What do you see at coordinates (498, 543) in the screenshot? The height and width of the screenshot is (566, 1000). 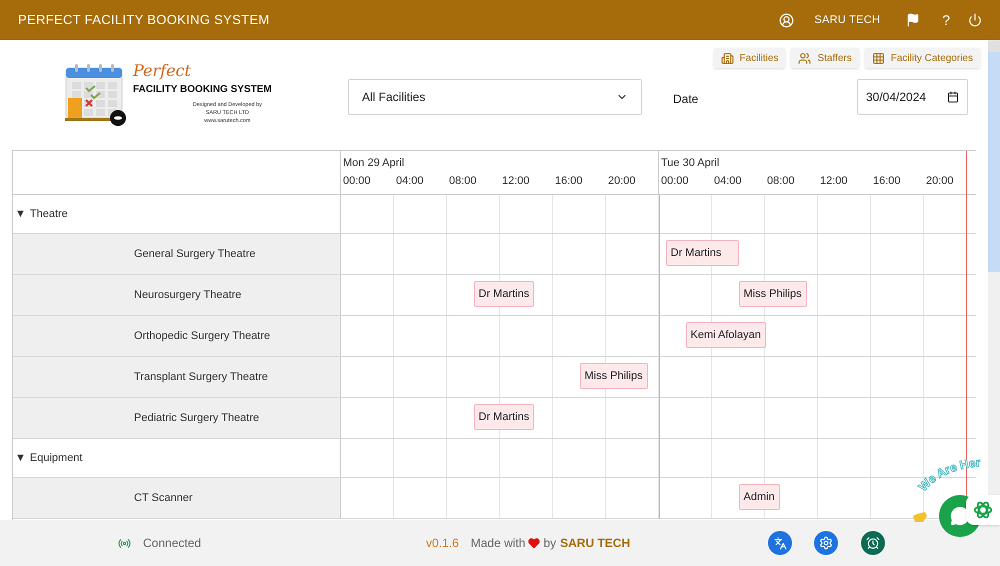 I see `made-with-text: Made with` at bounding box center [498, 543].